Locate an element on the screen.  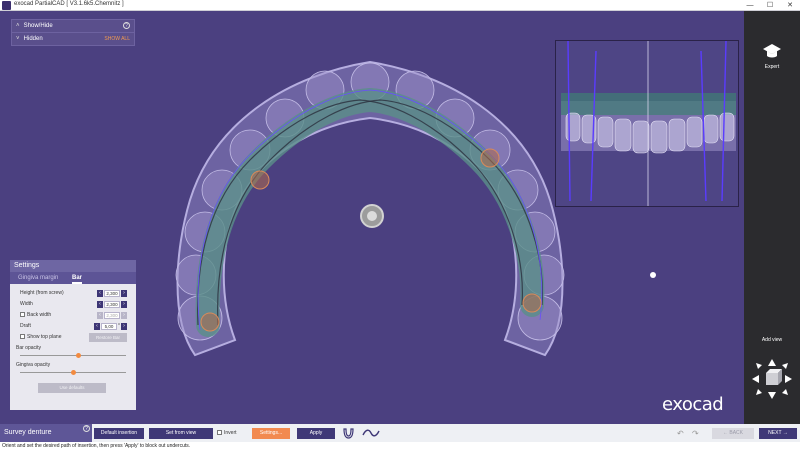
chevron-down-icon: ˅ is located at coordinates (18, 39).